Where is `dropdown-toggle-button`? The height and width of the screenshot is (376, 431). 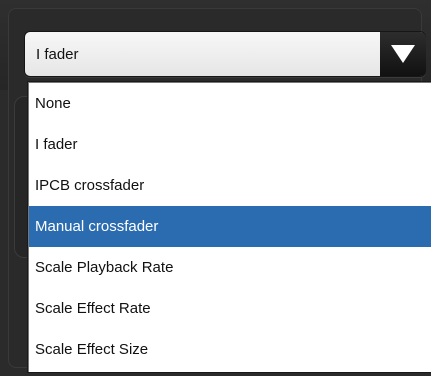 dropdown-toggle-button is located at coordinates (403, 54).